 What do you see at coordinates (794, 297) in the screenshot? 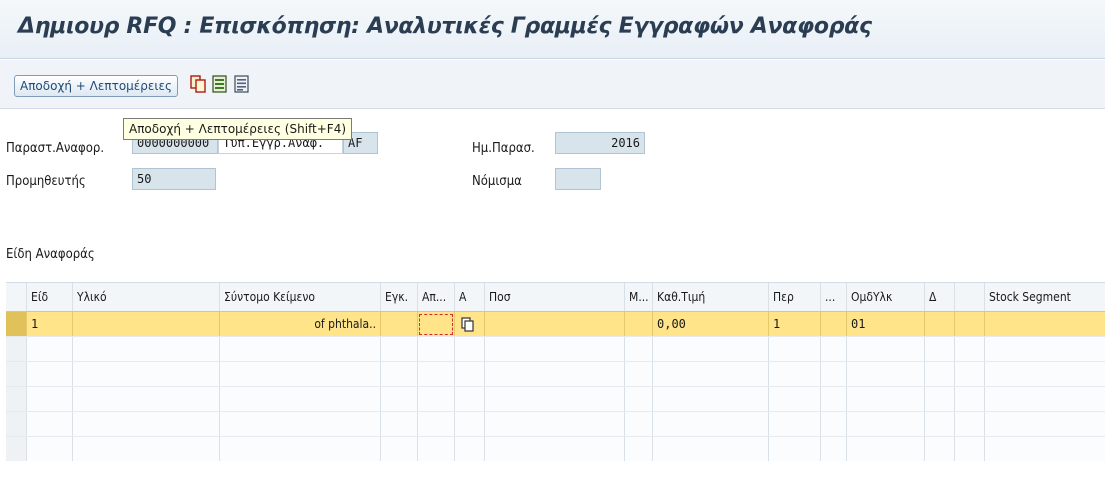
I see `column-header-per: Περ` at bounding box center [794, 297].